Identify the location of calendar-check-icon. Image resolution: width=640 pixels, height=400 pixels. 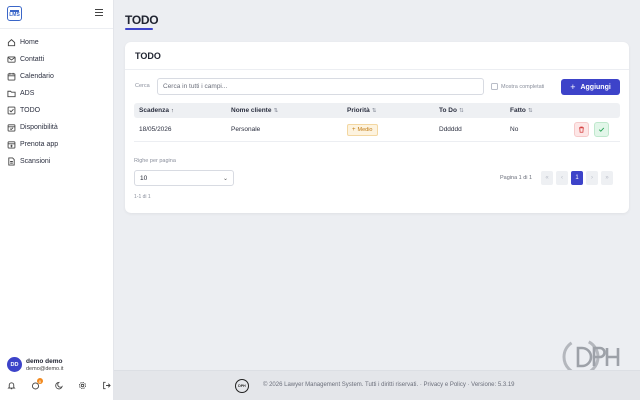
(11, 127).